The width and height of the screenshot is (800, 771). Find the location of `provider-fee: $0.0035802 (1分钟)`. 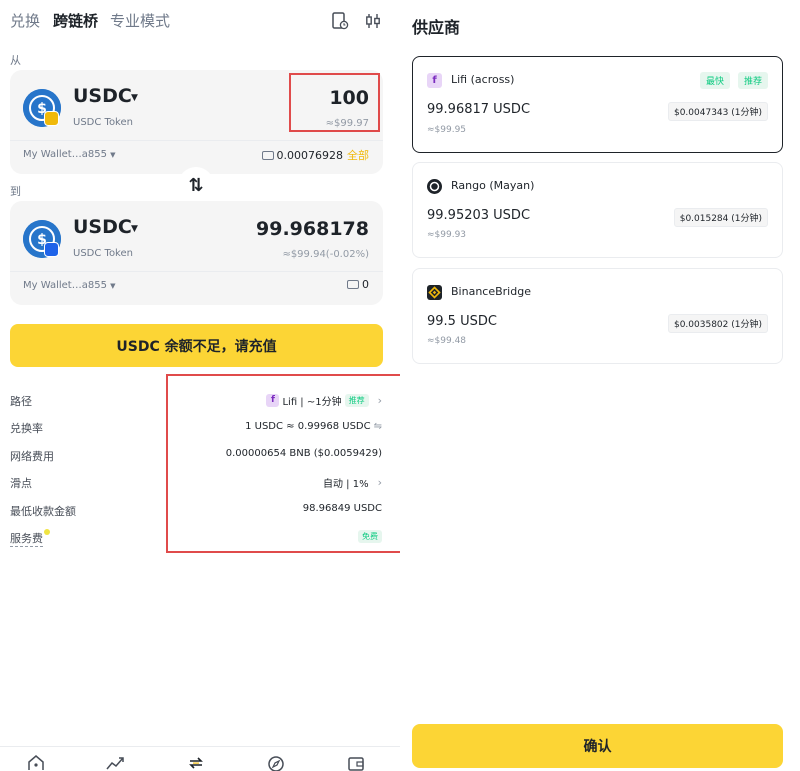

provider-fee: $0.0035802 (1分钟) is located at coordinates (717, 323).